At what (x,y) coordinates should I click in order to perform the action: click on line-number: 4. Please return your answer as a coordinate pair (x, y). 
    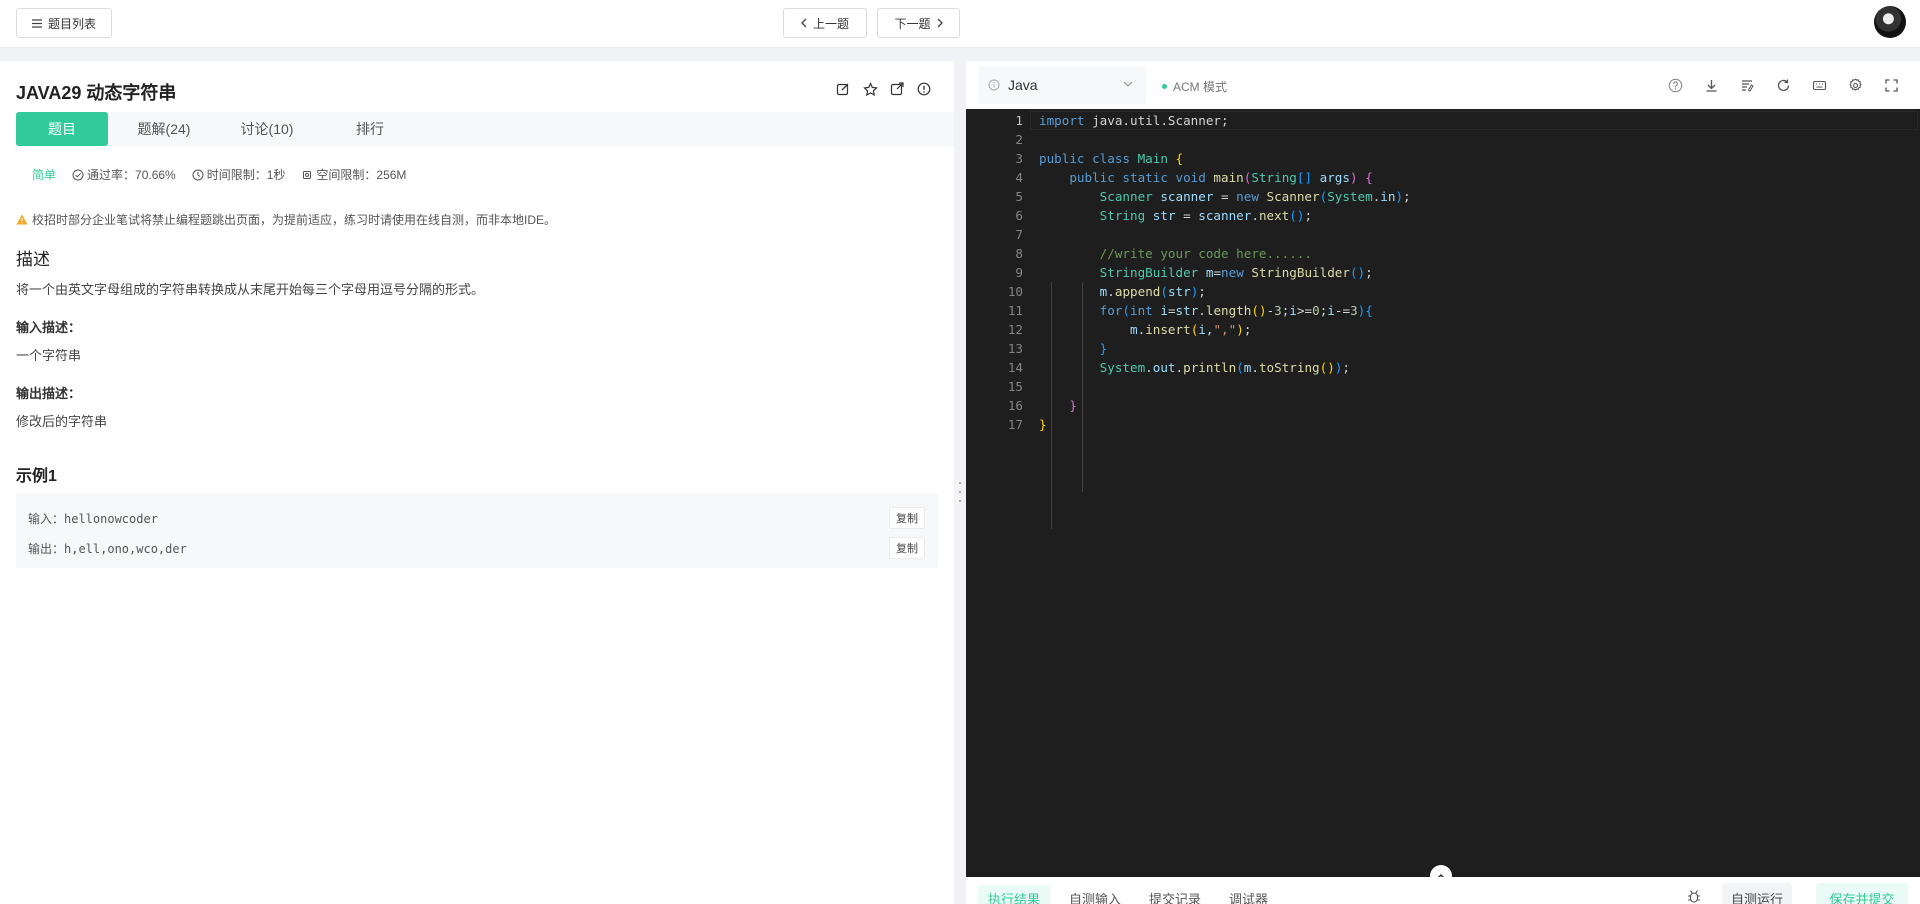
    Looking at the image, I should click on (1019, 177).